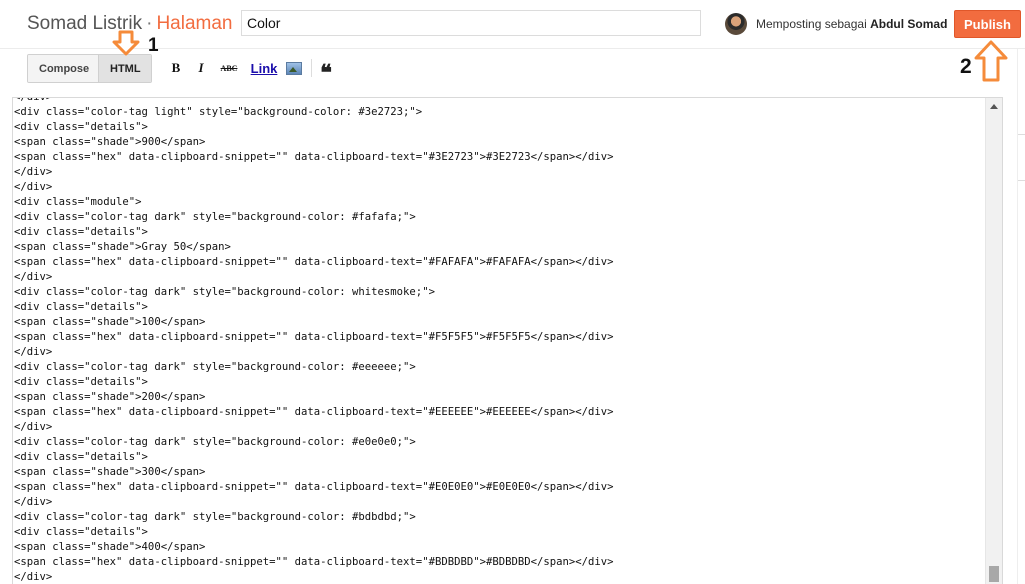  I want to click on bold-button: B, so click(176, 68).